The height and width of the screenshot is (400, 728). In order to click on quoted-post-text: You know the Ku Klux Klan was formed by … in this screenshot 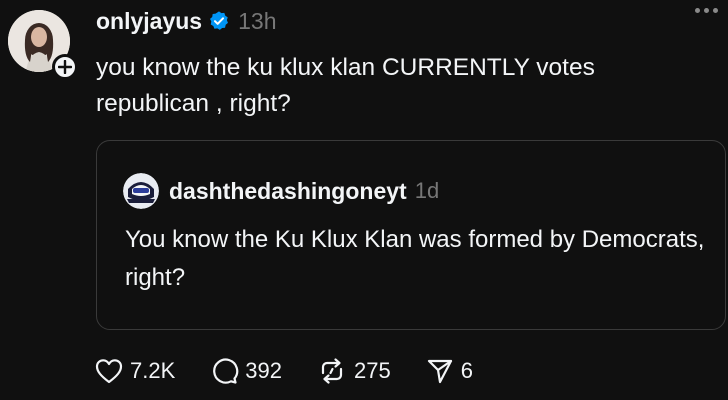, I will do `click(415, 258)`.